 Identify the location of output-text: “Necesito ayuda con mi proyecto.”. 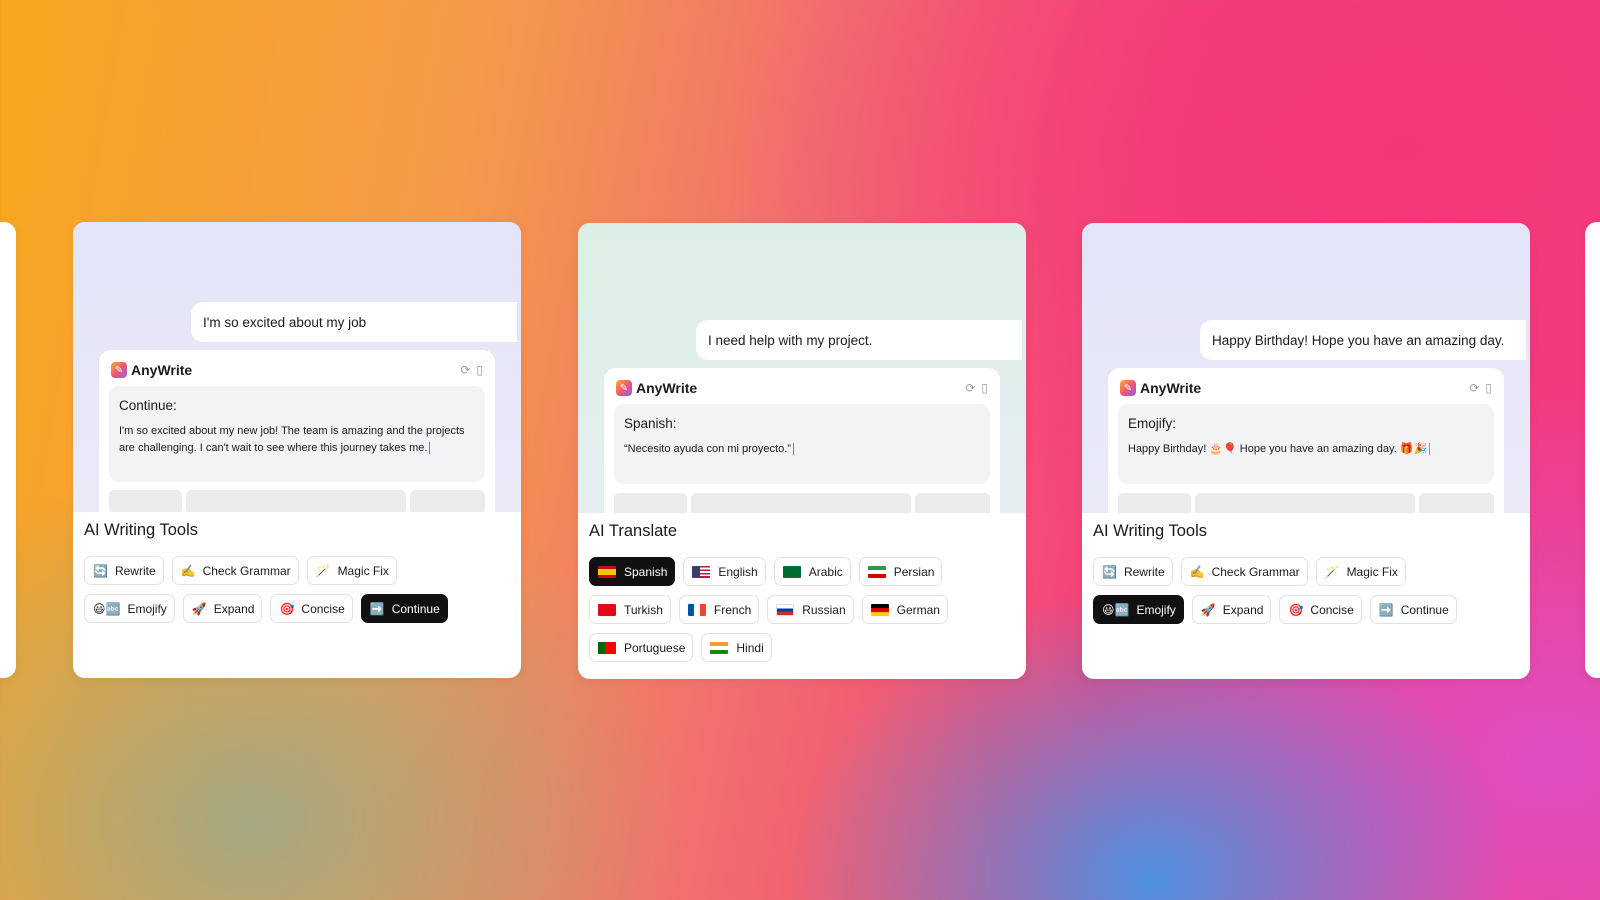
(802, 449).